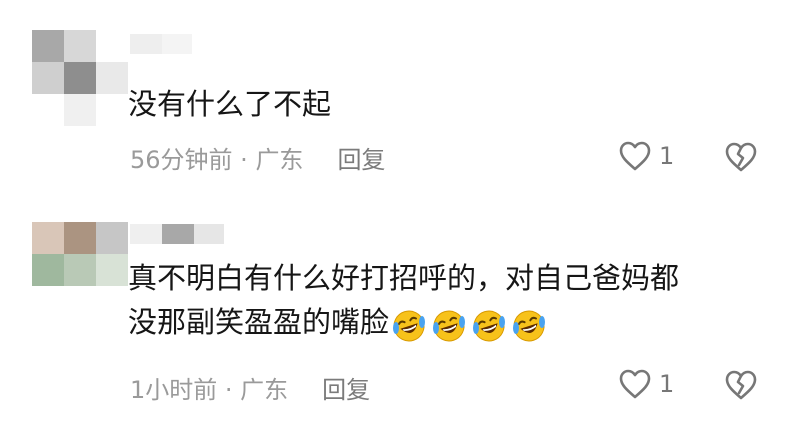 The width and height of the screenshot is (800, 432). I want to click on comment-time: 1小时前, so click(174, 390).